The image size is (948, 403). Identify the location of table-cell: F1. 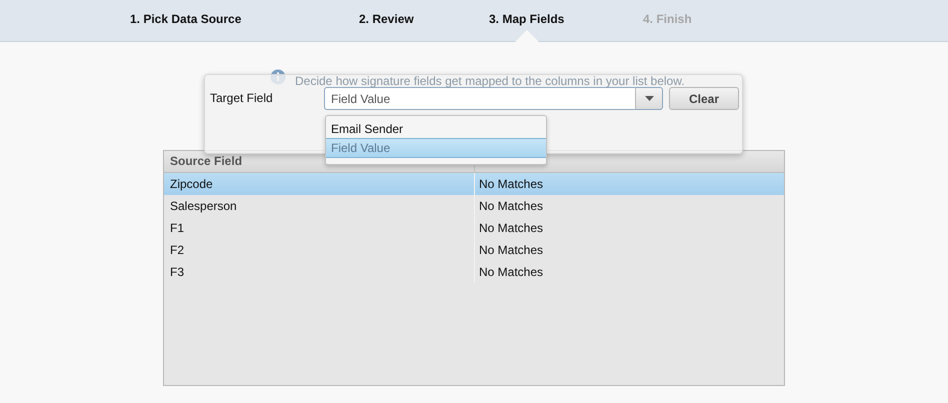
(319, 228).